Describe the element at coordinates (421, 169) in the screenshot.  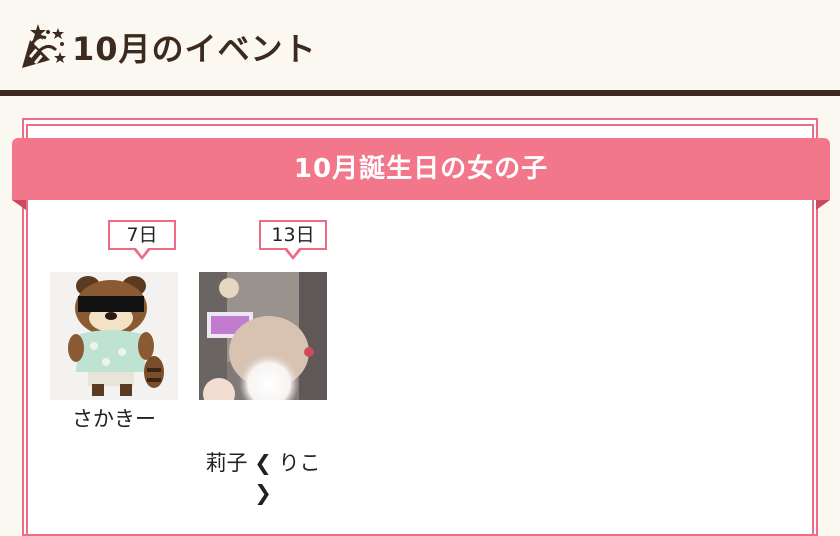
I see `section-title: 10月誕生日の女の子` at that location.